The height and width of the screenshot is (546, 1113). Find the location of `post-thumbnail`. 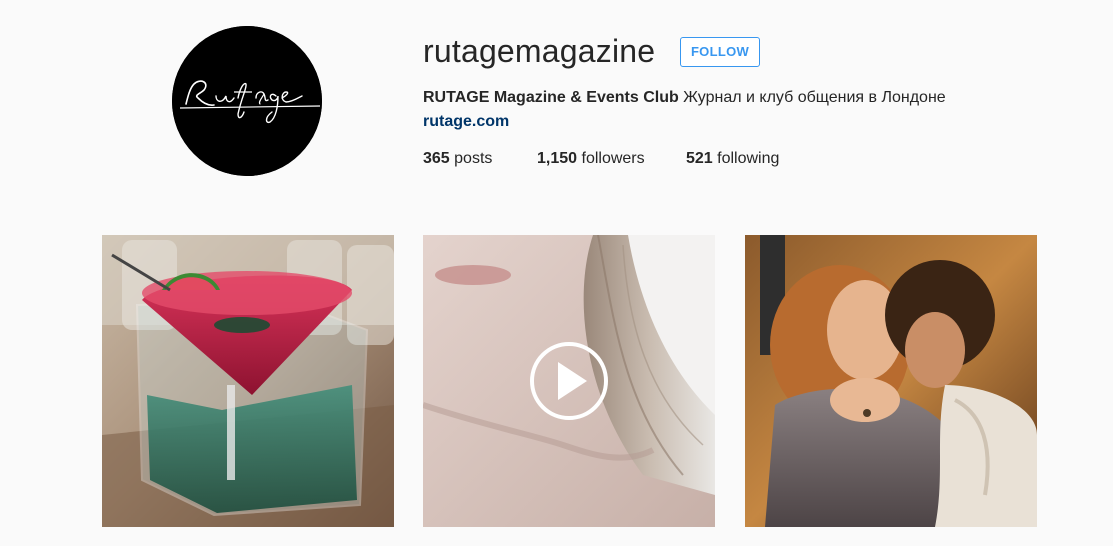

post-thumbnail is located at coordinates (248, 381).